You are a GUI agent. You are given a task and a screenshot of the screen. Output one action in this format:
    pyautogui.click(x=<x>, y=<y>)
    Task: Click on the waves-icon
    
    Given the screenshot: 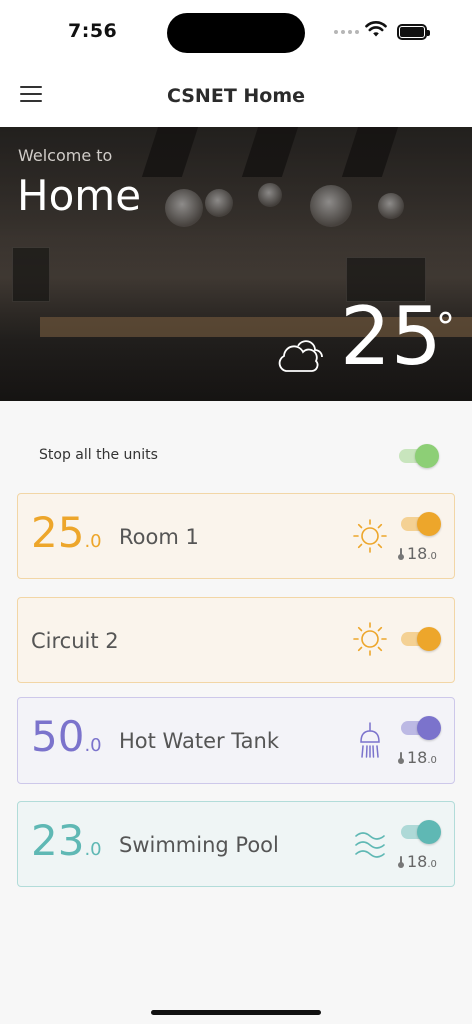 What is the action you would take?
    pyautogui.click(x=370, y=845)
    